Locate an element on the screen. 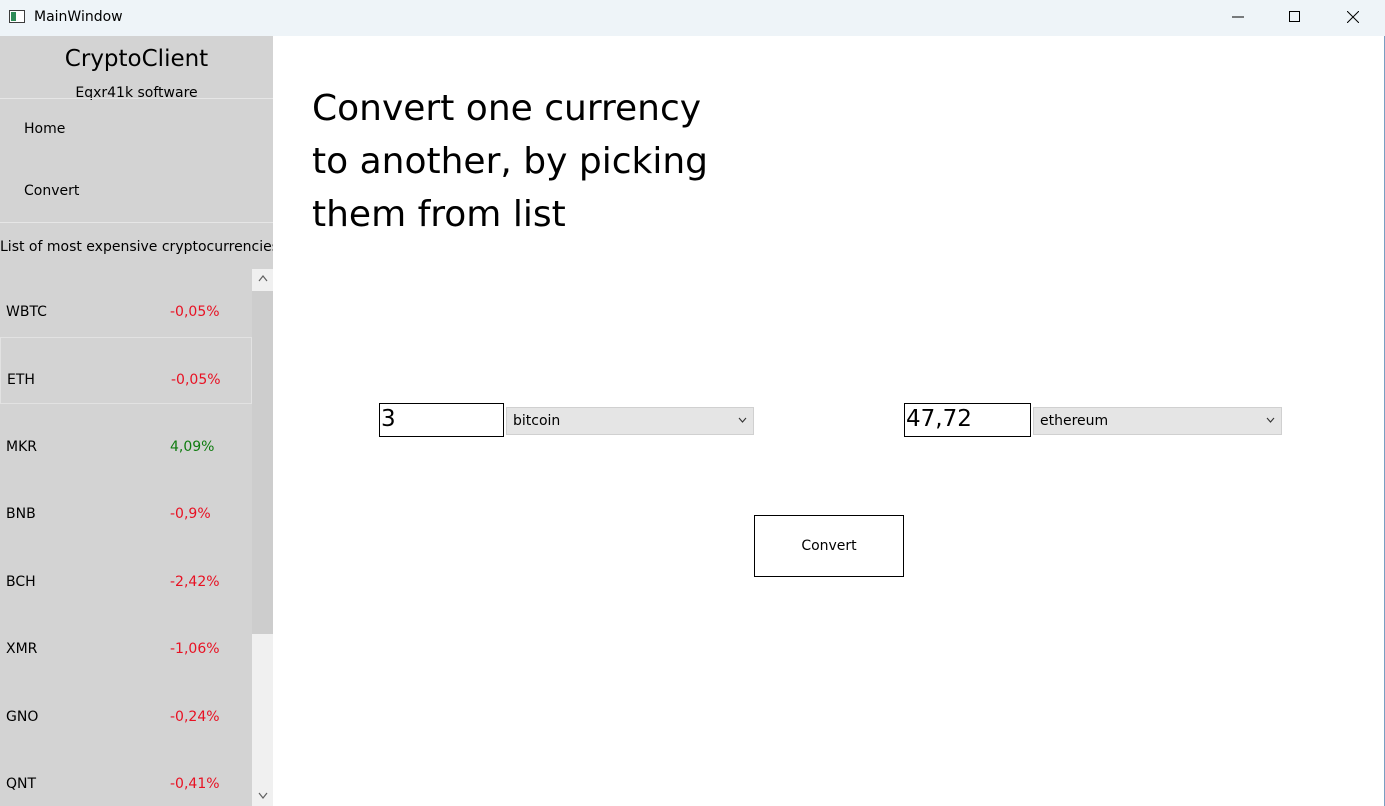 This screenshot has height=806, width=1385. to-currency-value: ethereum is located at coordinates (1074, 421).